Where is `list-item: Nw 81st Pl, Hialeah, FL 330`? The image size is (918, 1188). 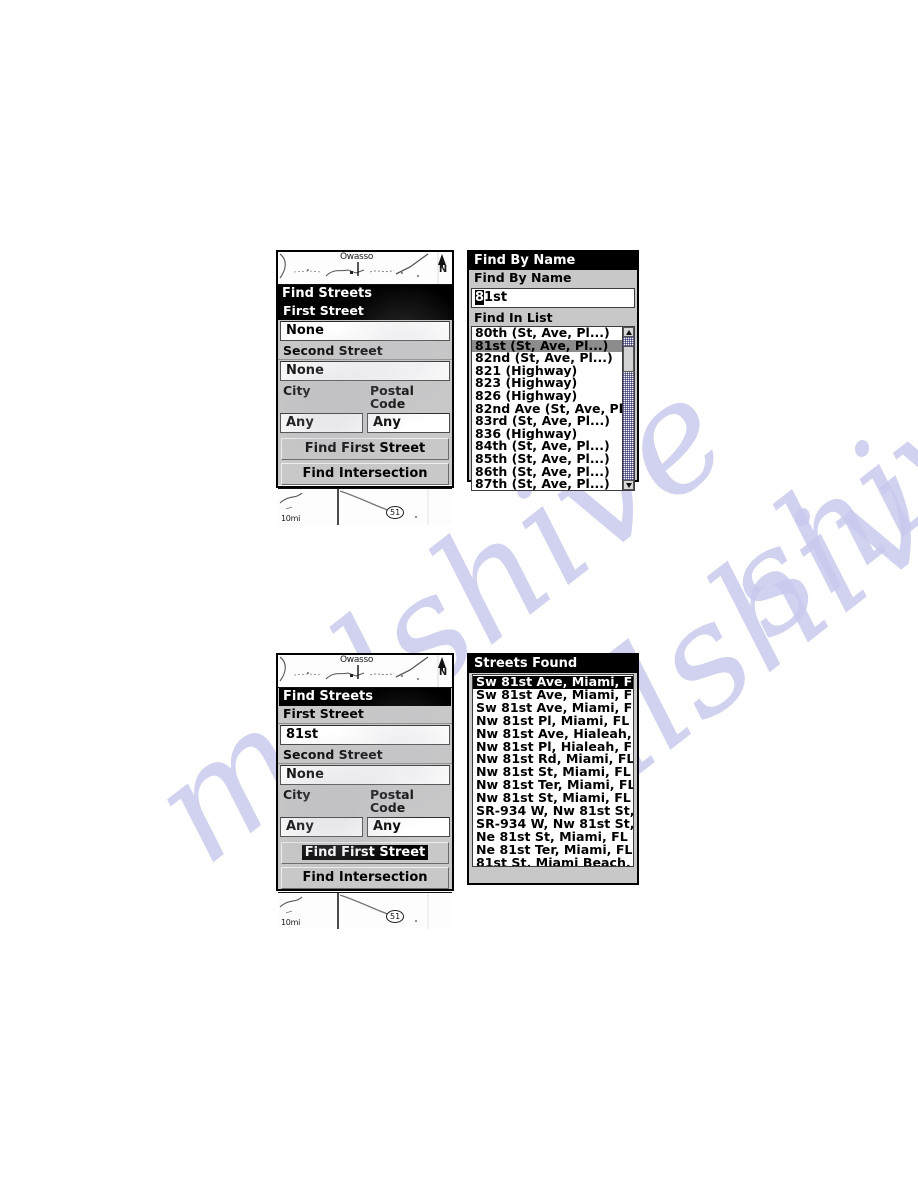
list-item: Nw 81st Pl, Hialeah, FL 330 is located at coordinates (553, 747).